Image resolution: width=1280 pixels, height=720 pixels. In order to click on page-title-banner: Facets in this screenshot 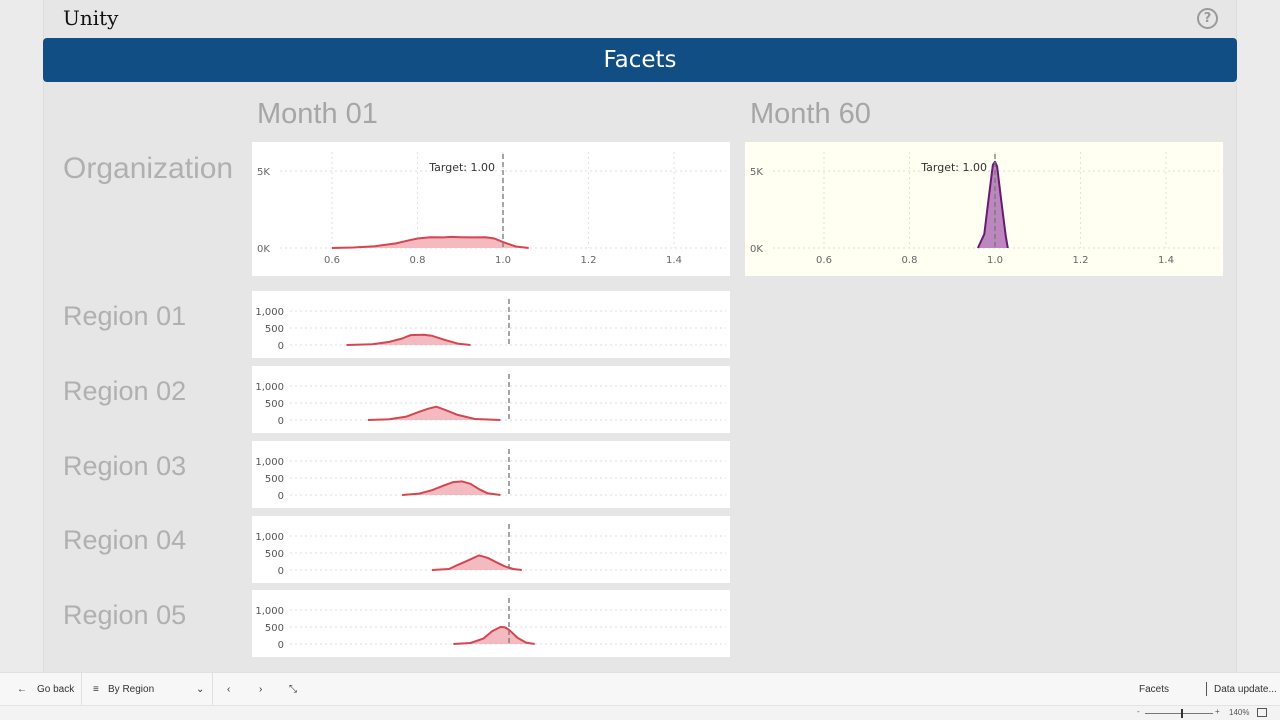, I will do `click(640, 60)`.